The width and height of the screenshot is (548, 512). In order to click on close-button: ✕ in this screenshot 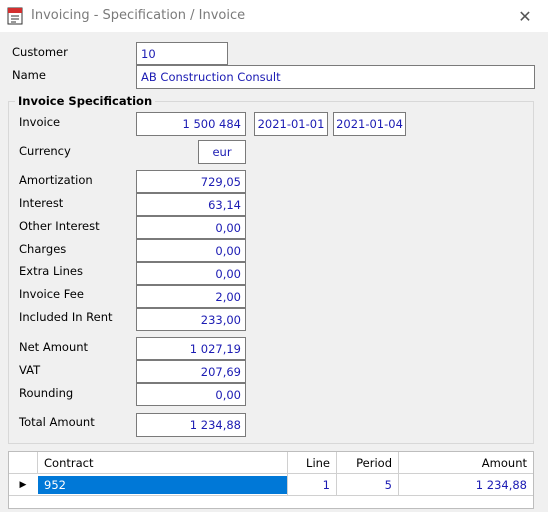, I will do `click(525, 16)`.